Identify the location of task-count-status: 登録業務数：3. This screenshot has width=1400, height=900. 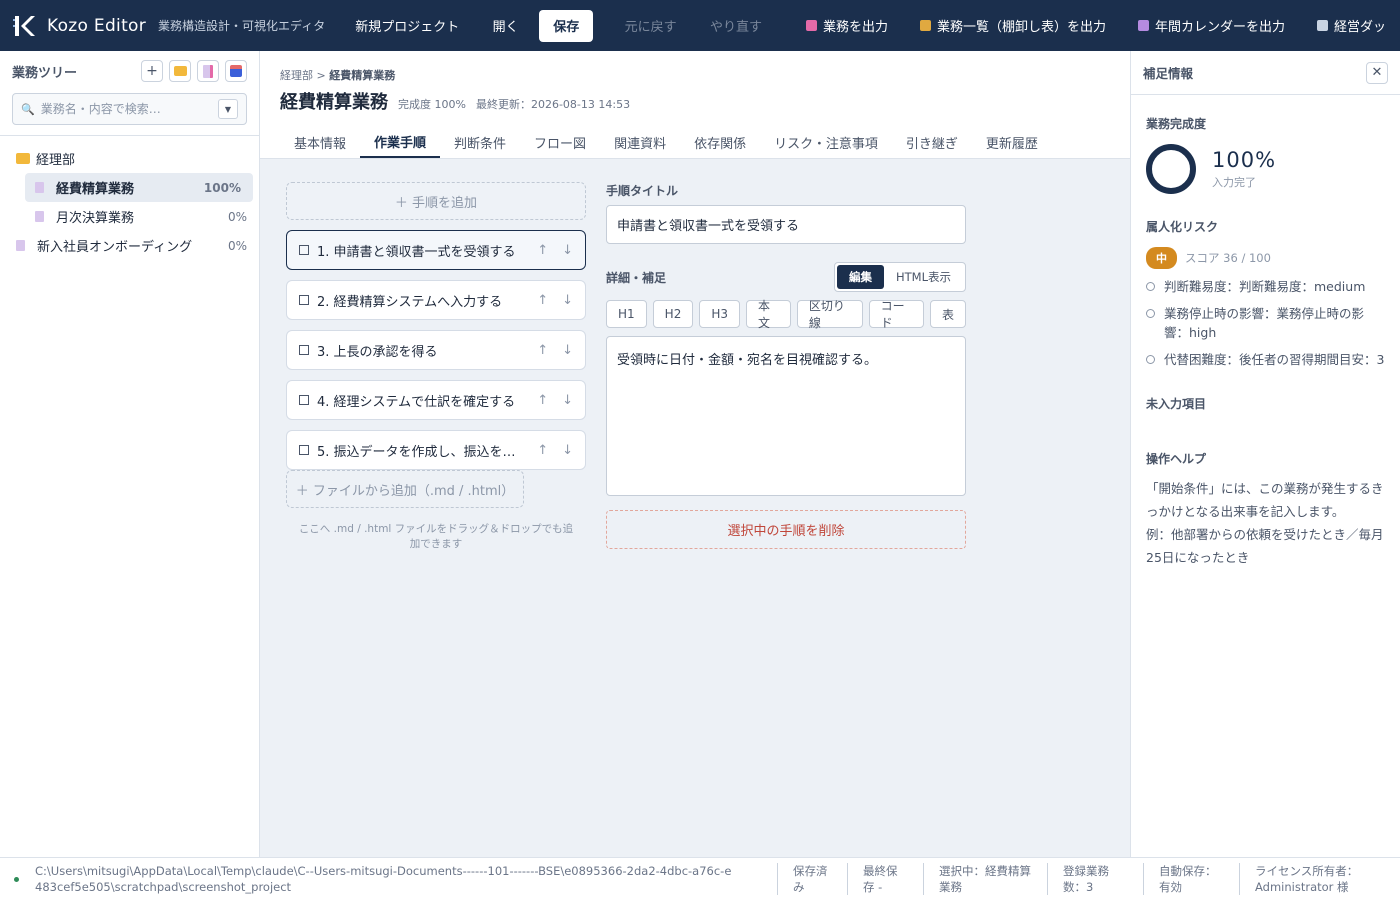
(1095, 879).